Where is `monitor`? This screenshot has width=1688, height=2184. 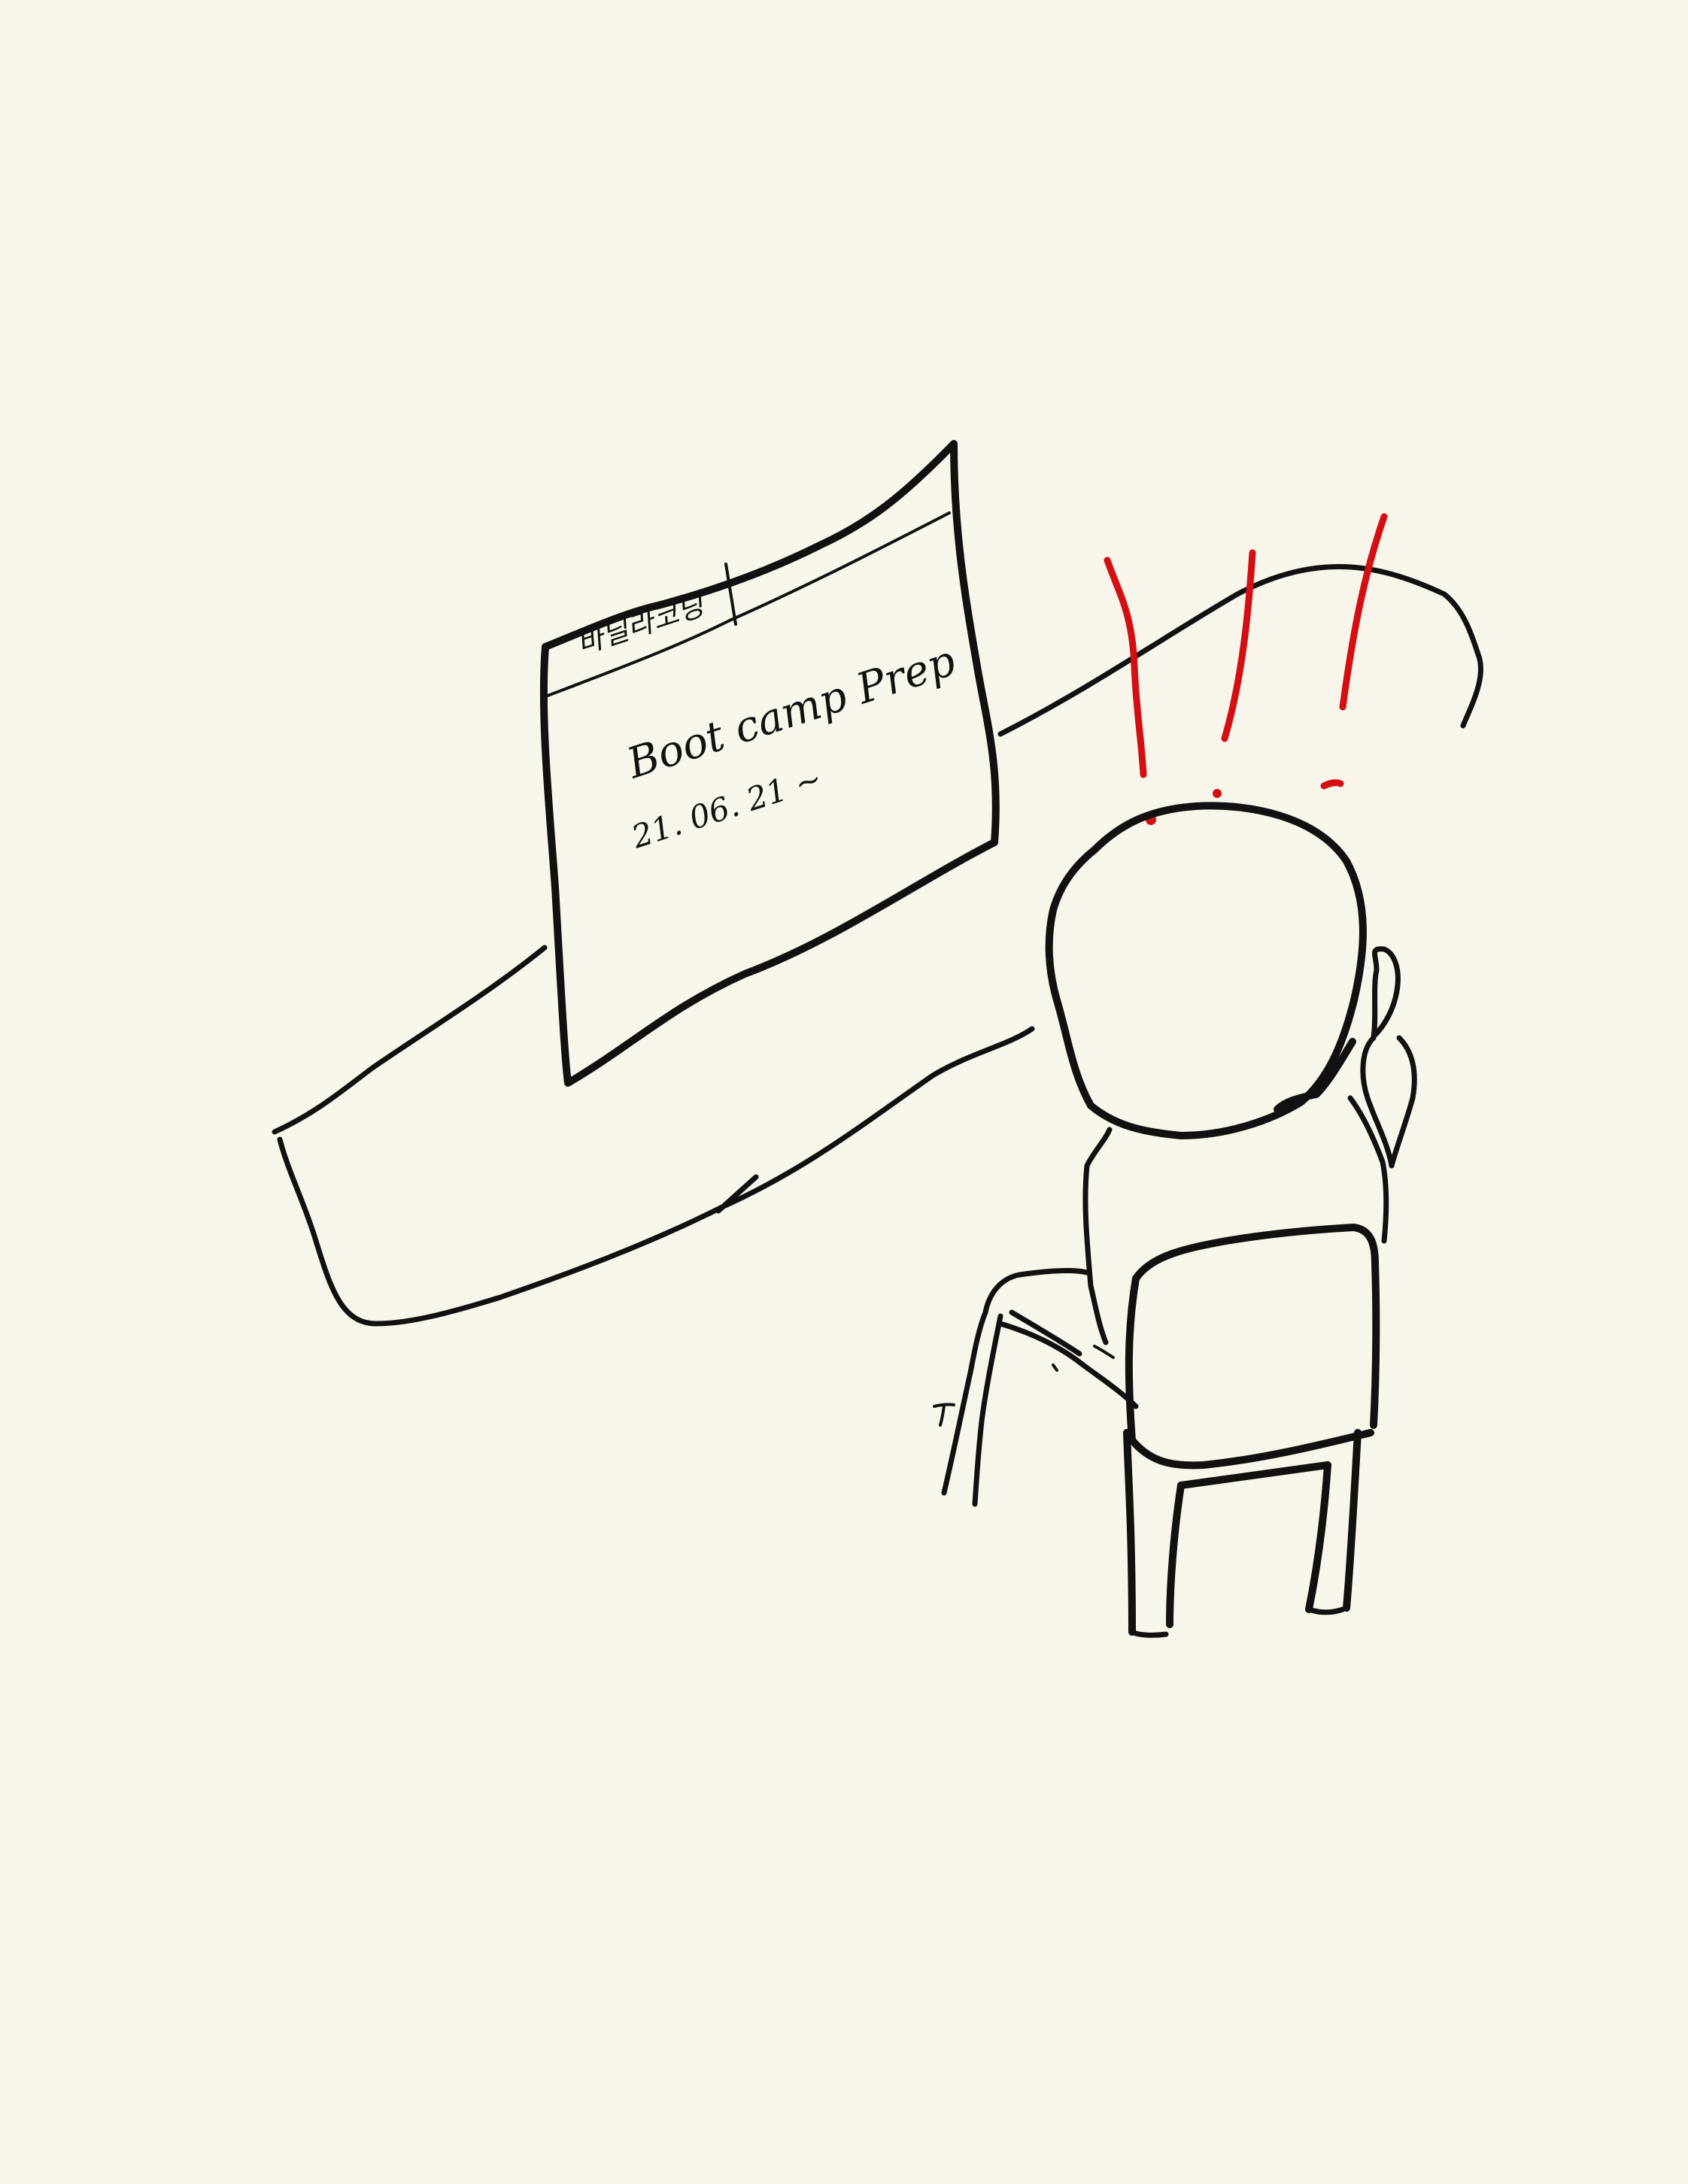 monitor is located at coordinates (769, 763).